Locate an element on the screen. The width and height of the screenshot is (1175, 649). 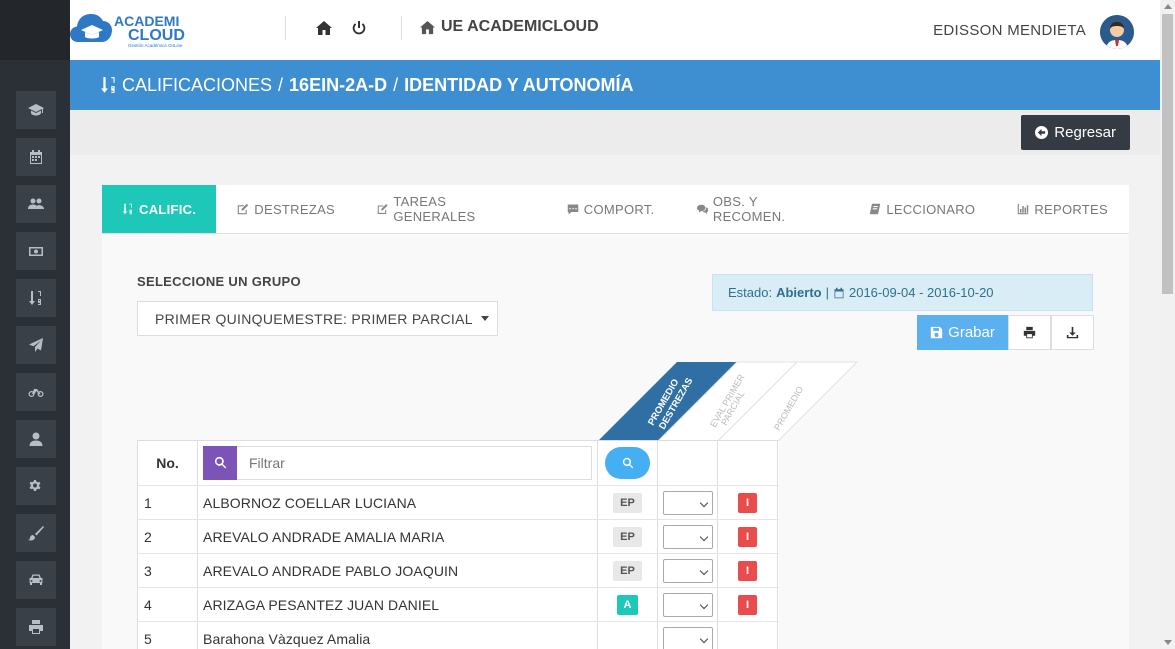
download-icon is located at coordinates (1072, 332).